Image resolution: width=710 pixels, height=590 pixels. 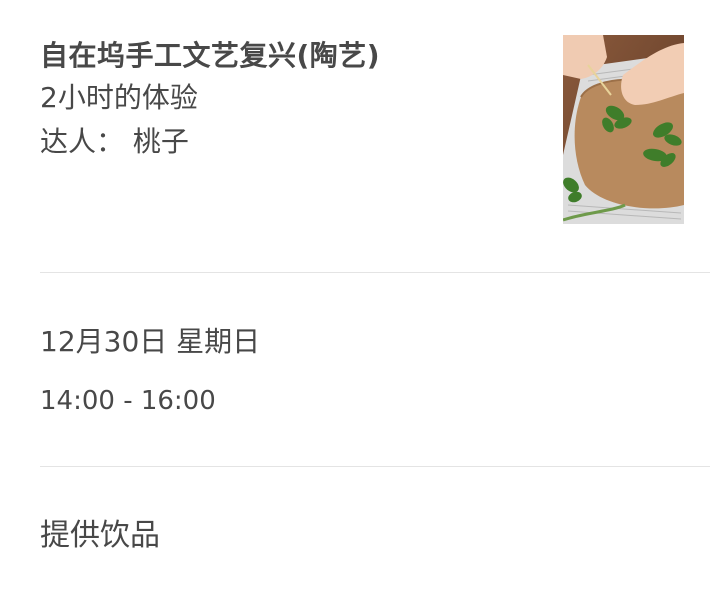 I want to click on divider-bottom, so click(x=375, y=466).